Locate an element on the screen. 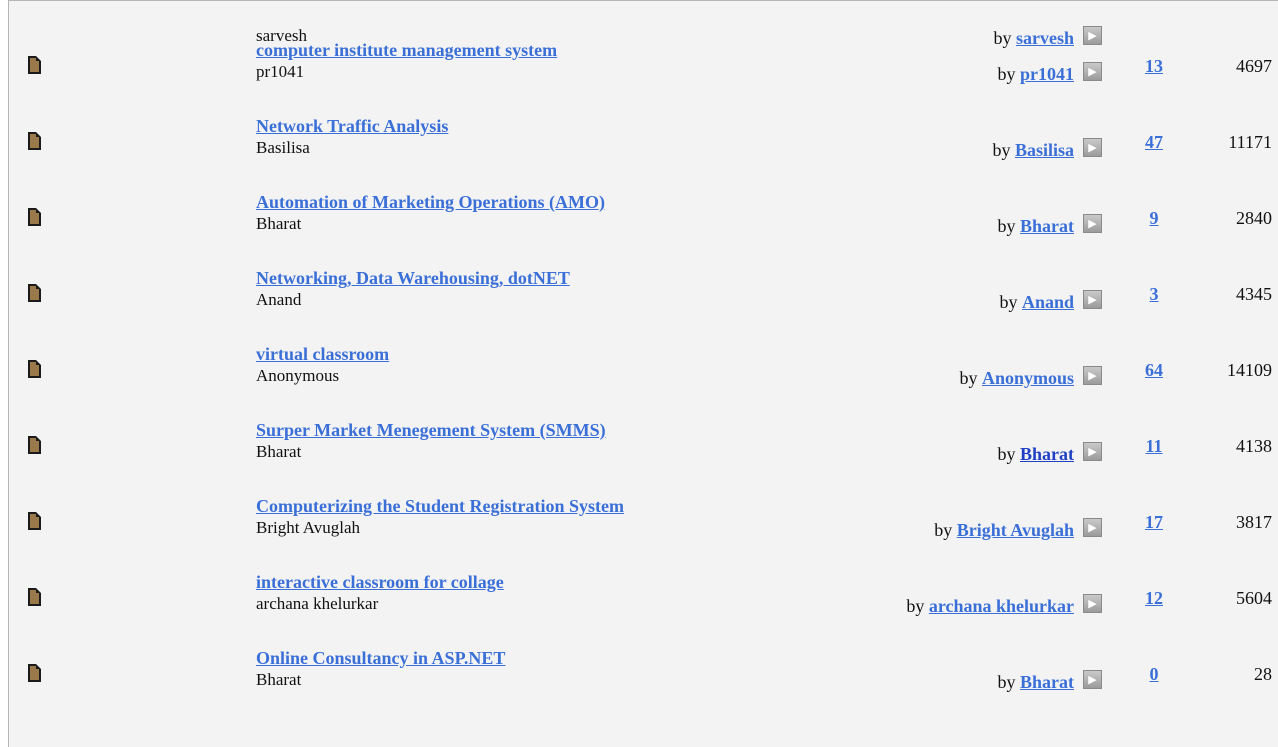  replies-count-link: 64 is located at coordinates (1154, 370).